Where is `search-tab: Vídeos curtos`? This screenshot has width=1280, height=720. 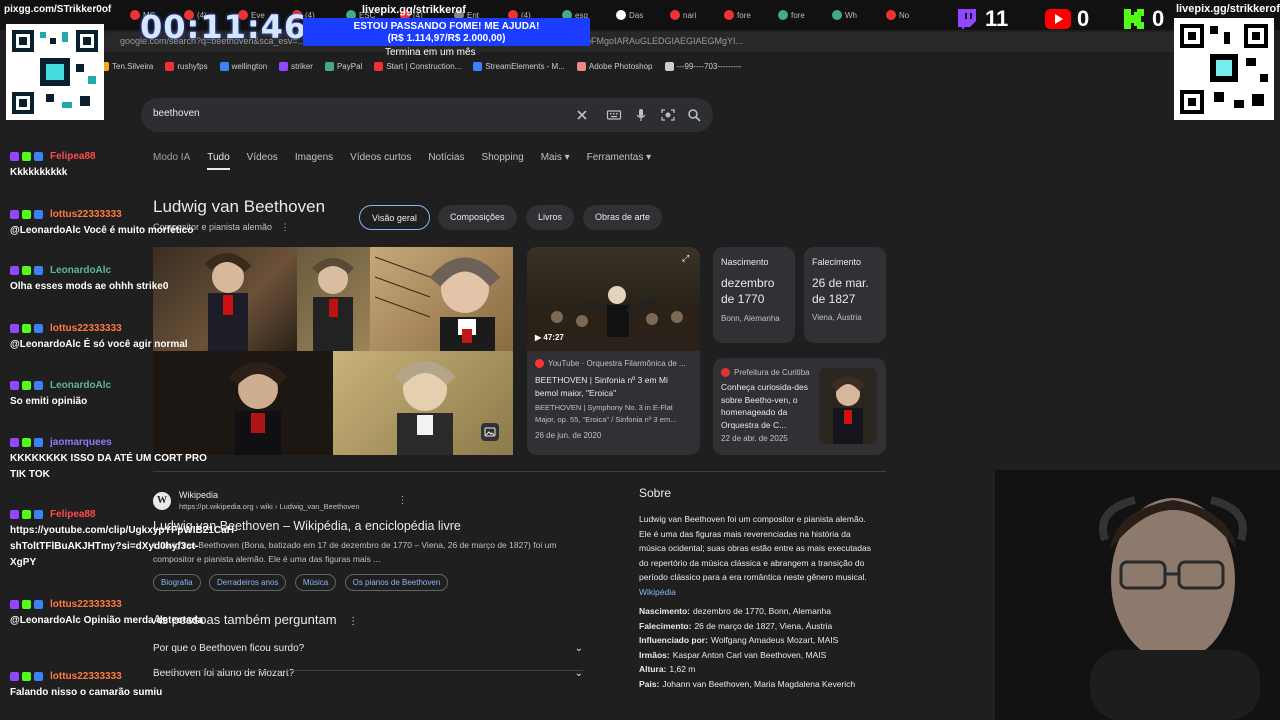
search-tab: Vídeos curtos is located at coordinates (380, 161).